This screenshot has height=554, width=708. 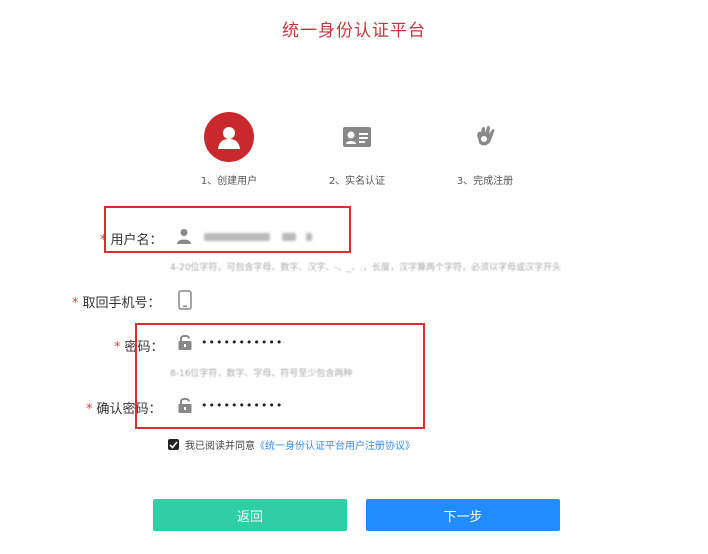 I want to click on back-button: 返回, so click(x=250, y=515).